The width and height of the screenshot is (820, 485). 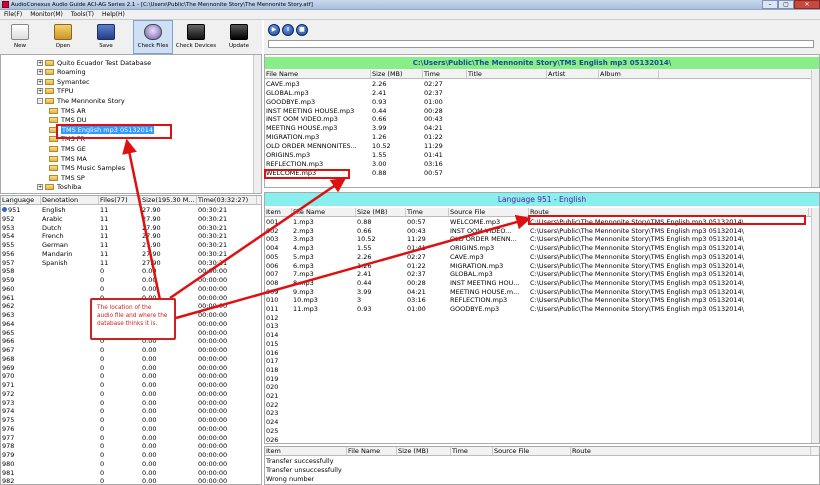 What do you see at coordinates (489, 274) in the screenshot?
I see `table-cell: GLOBAL.mp3` at bounding box center [489, 274].